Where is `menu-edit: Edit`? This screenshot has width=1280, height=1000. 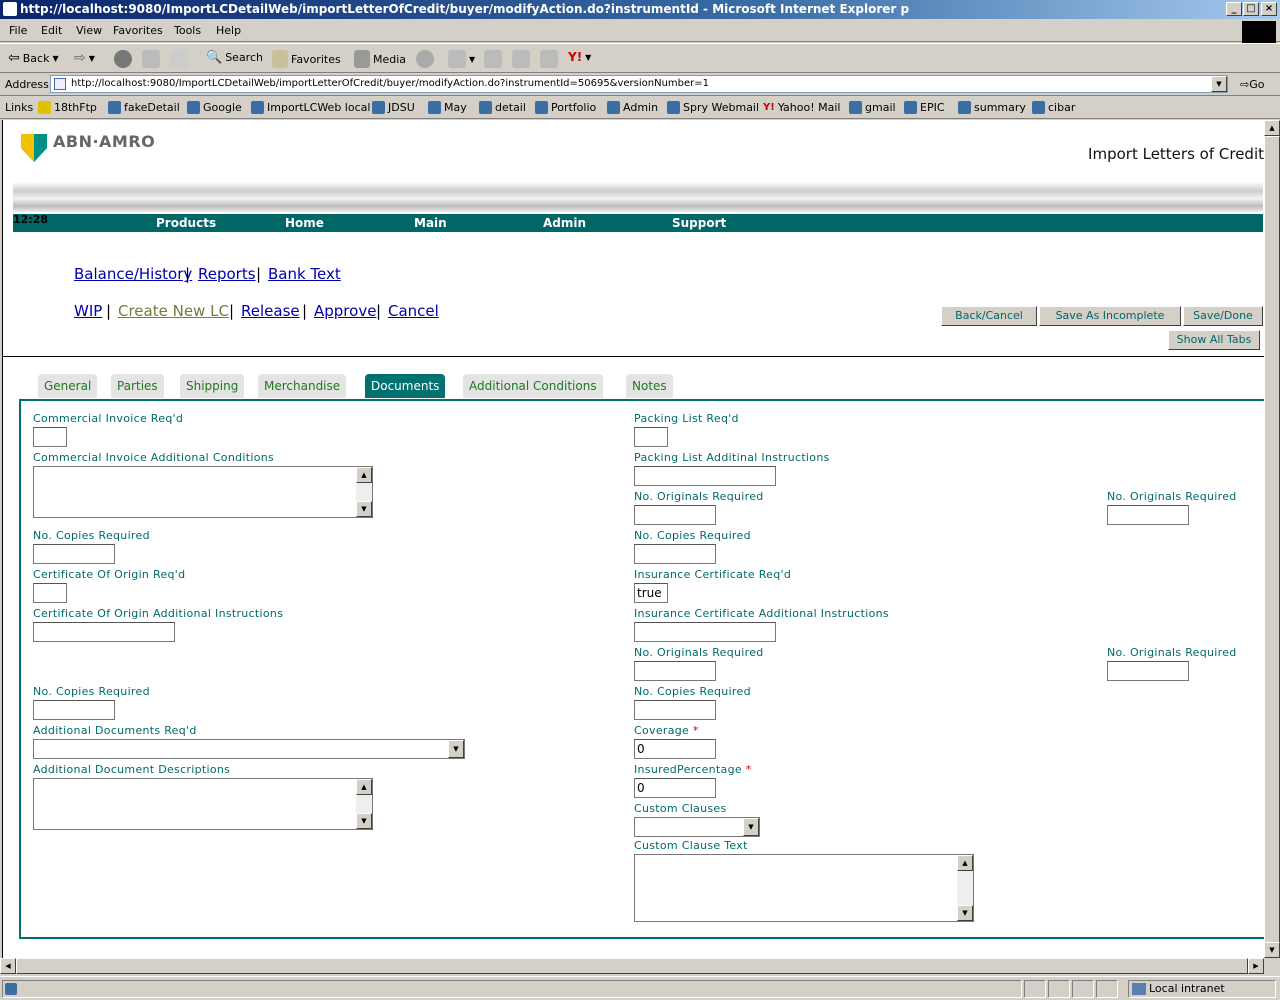 menu-edit: Edit is located at coordinates (51, 30).